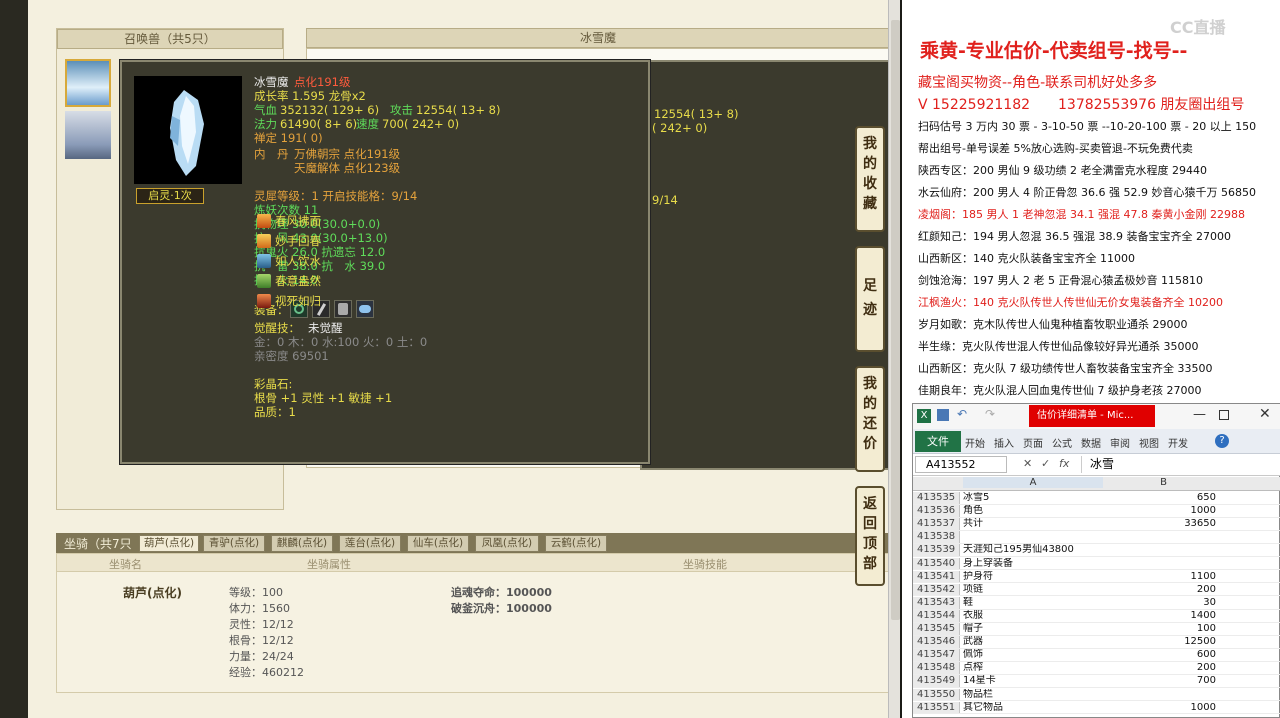 The width and height of the screenshot is (1280, 718). What do you see at coordinates (1265, 414) in the screenshot?
I see `close-button: ✕` at bounding box center [1265, 414].